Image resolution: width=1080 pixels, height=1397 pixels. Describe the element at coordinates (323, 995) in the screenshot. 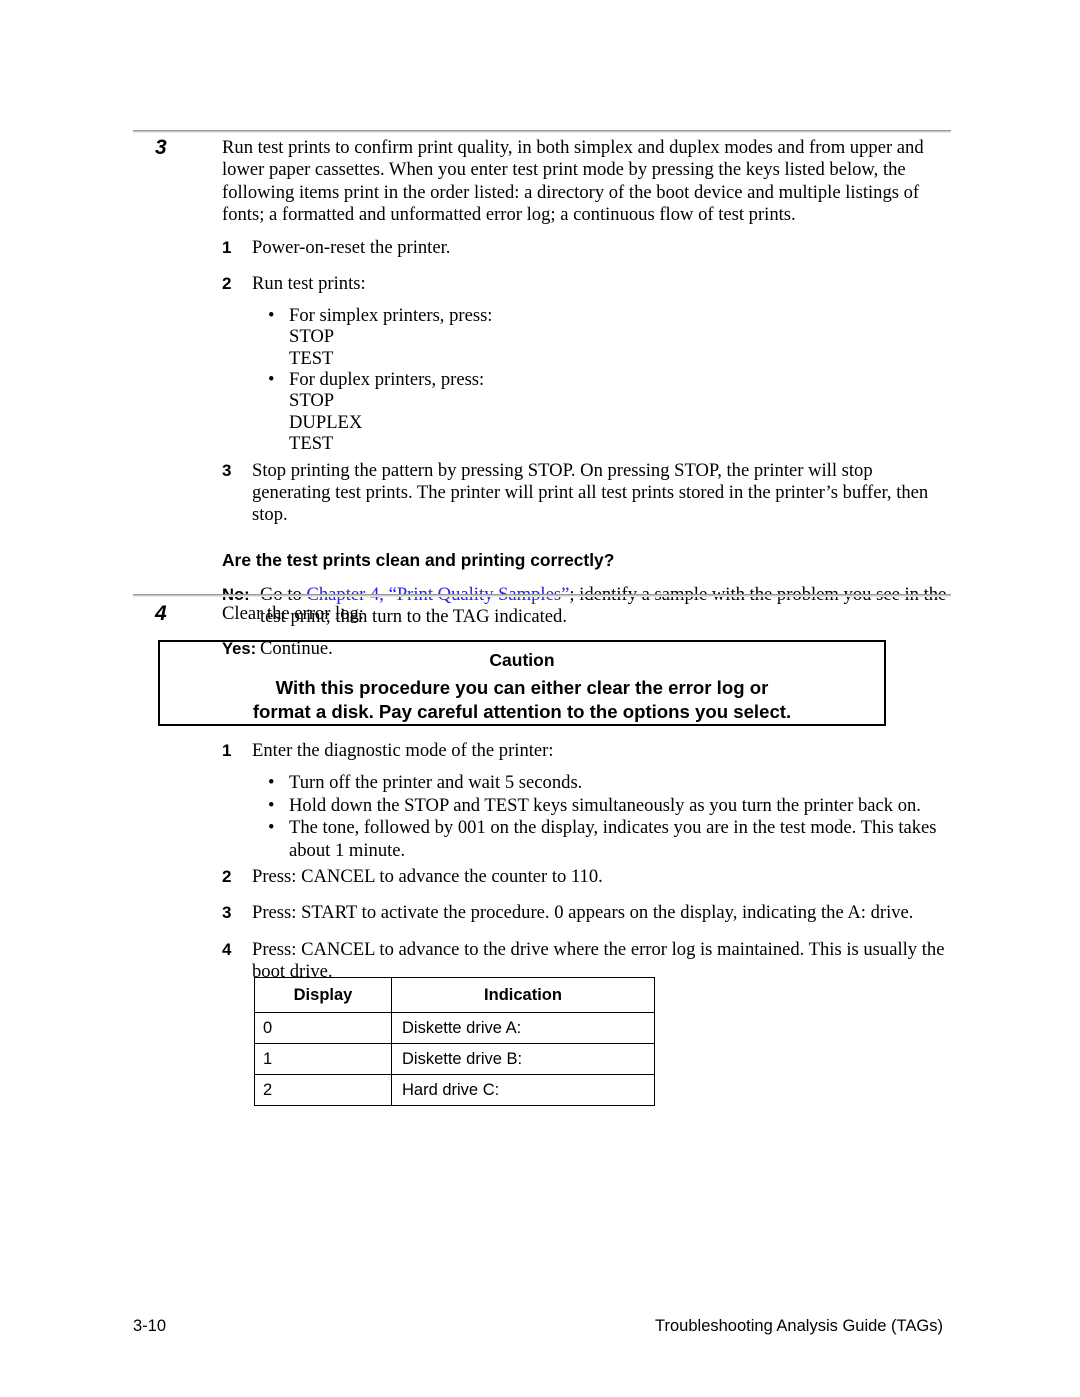

I see `column-header-display: Display` at that location.